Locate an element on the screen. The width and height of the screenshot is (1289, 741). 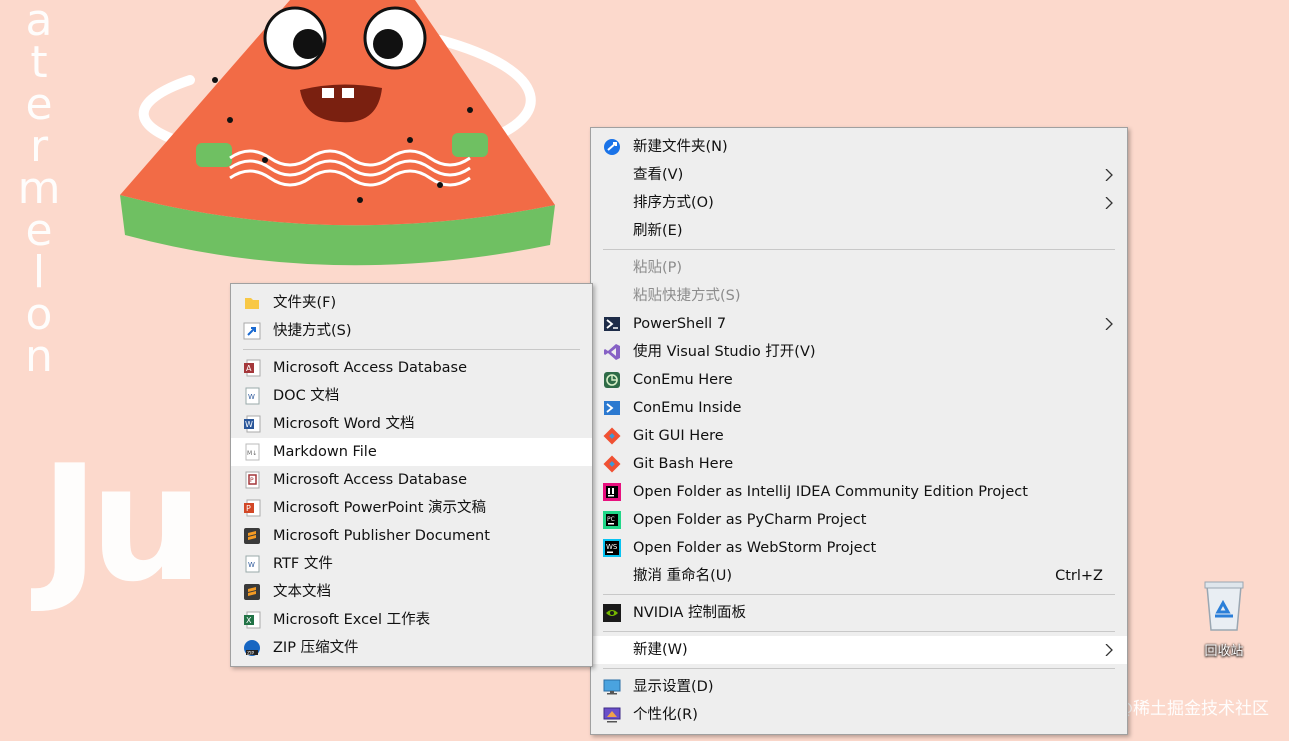
menu-item-pycharm: PC Open Folder as PyCharm Project is located at coordinates (859, 520).